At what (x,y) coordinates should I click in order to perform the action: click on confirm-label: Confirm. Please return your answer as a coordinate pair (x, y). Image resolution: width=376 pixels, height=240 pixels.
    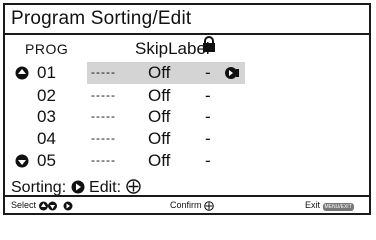
    Looking at the image, I should click on (186, 205).